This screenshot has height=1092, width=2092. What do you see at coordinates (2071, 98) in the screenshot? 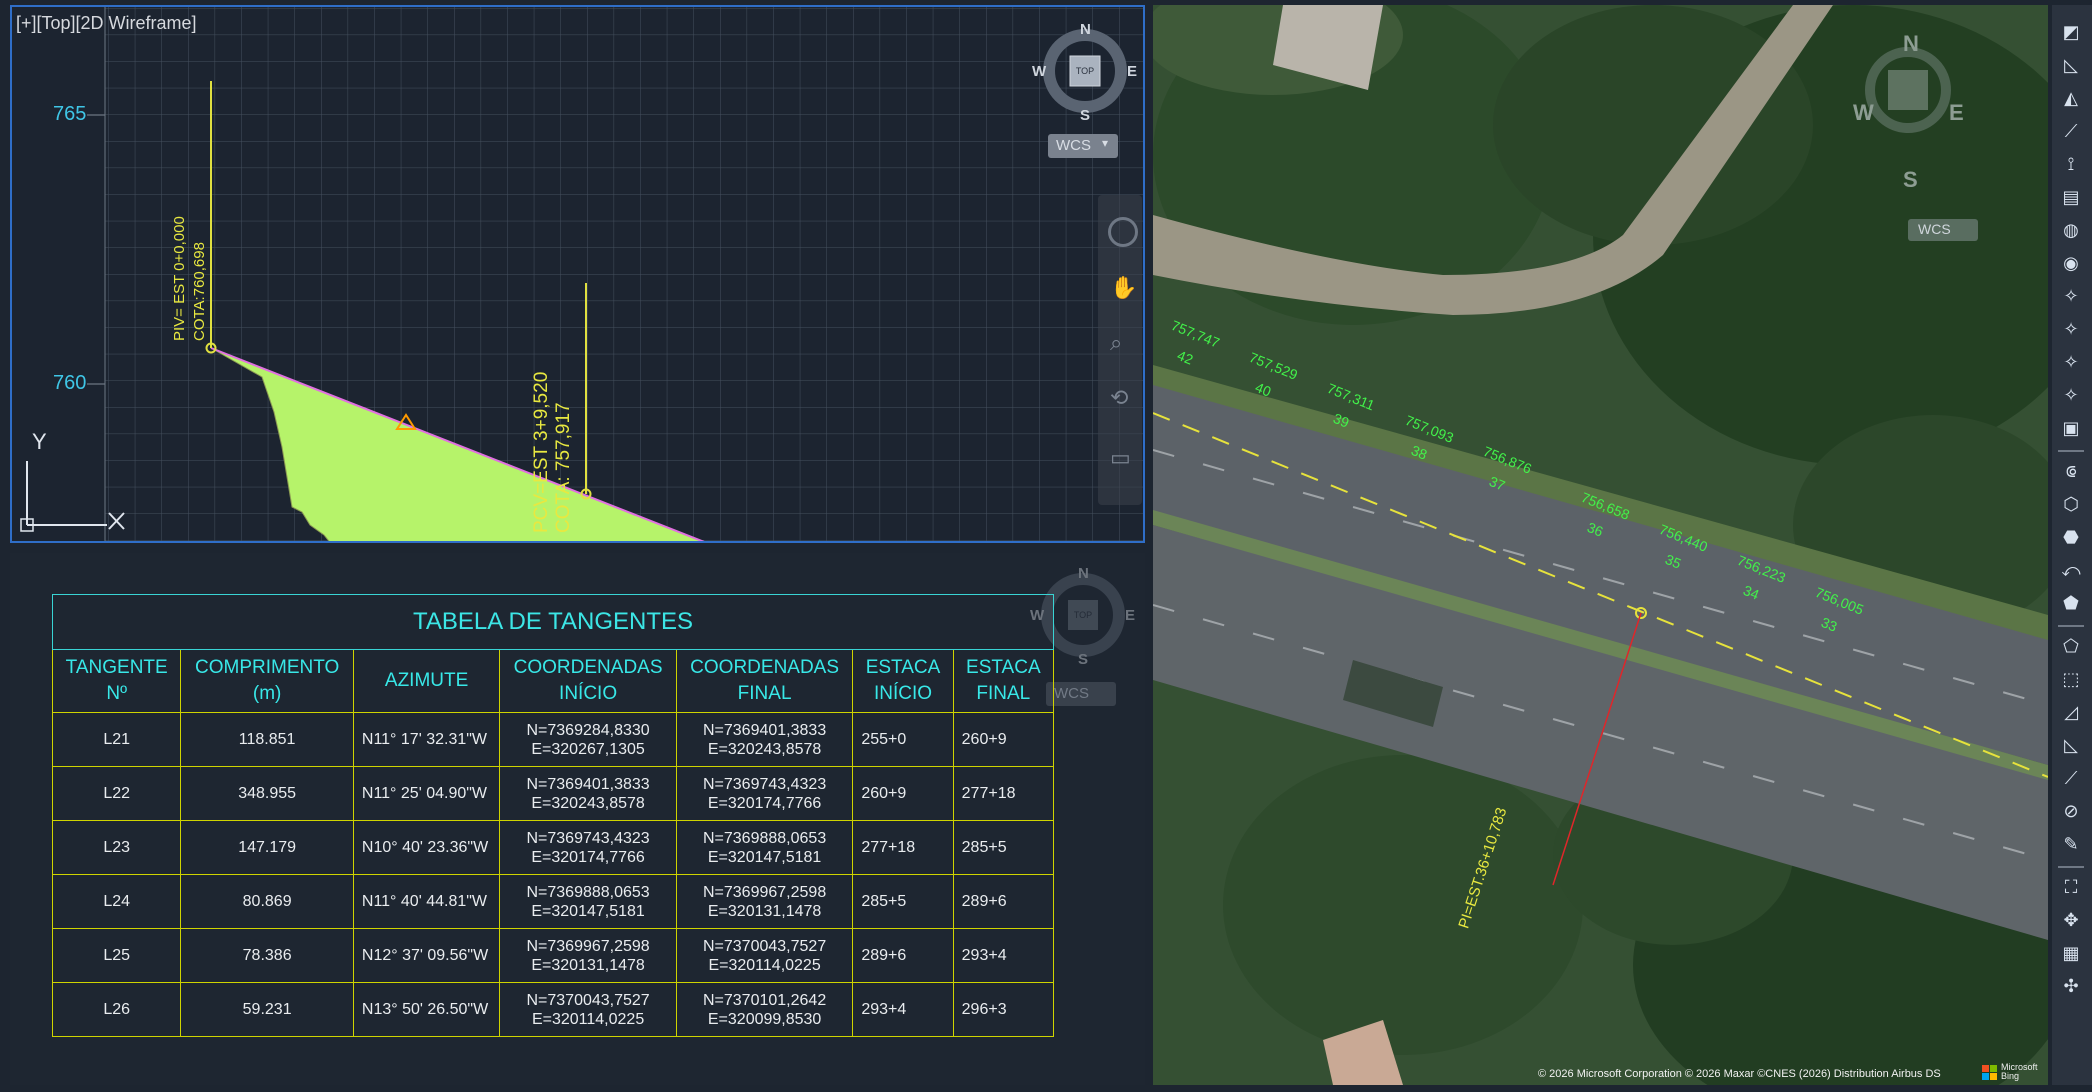
I see `section-icon: ◭` at bounding box center [2071, 98].